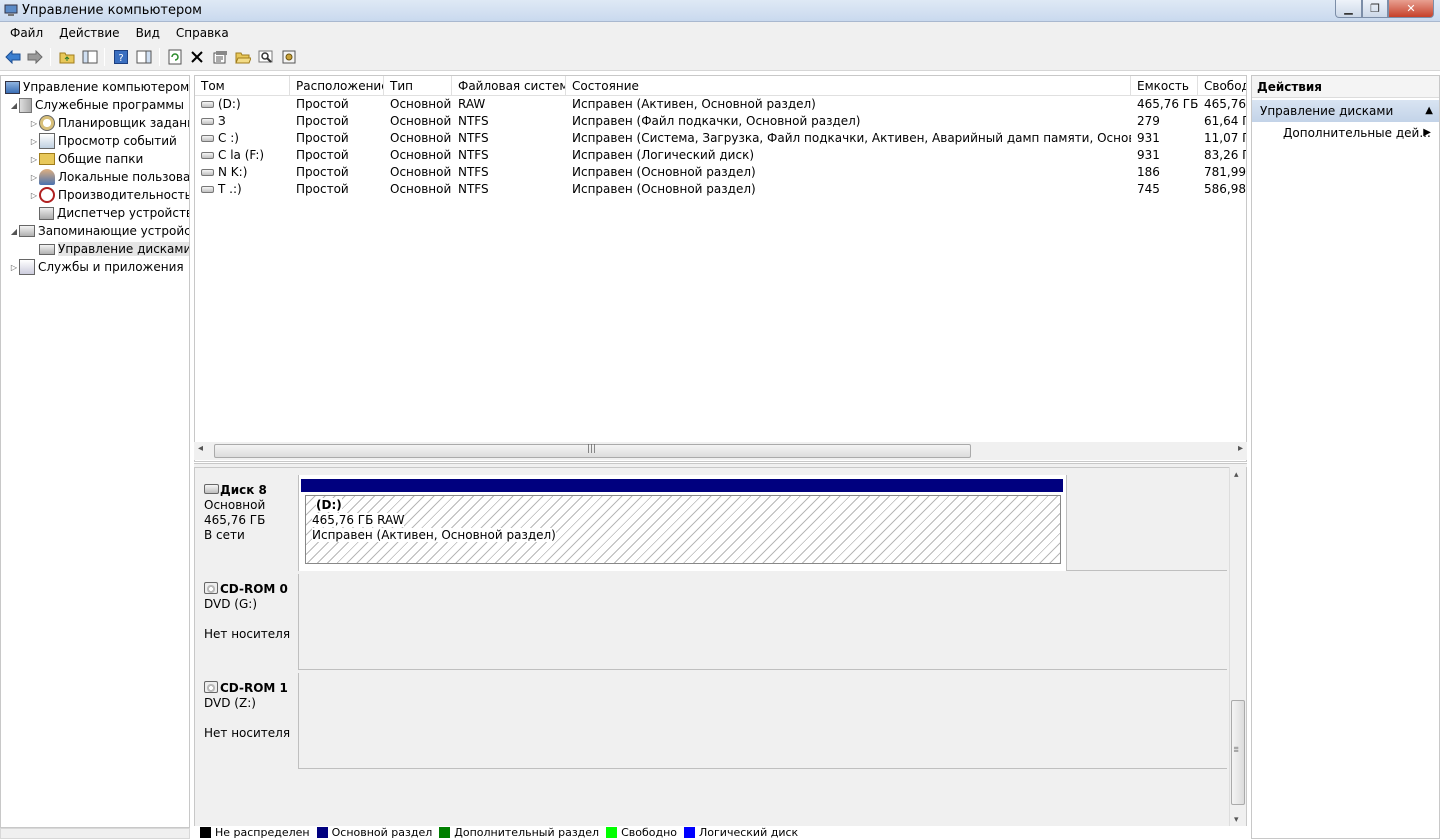 The width and height of the screenshot is (1440, 839). I want to click on volume-list-horizontal-scrollbar: ◂ ||| ▸, so click(720, 451).